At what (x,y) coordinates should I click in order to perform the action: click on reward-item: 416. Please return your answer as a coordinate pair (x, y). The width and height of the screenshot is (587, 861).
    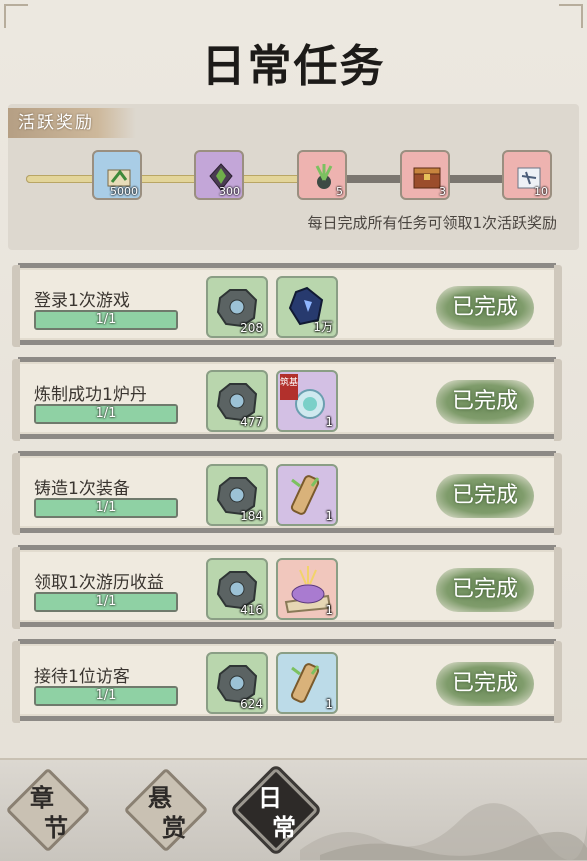
    Looking at the image, I should click on (237, 589).